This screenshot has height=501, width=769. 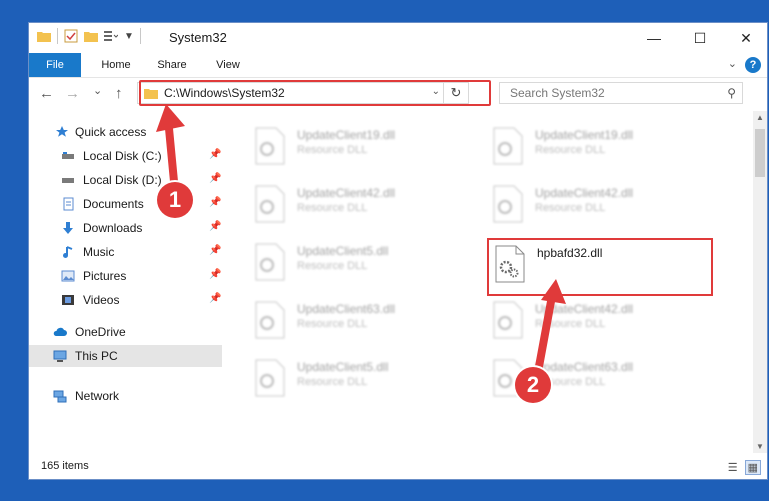 I want to click on sidebar-item-label: Pictures, so click(x=105, y=276).